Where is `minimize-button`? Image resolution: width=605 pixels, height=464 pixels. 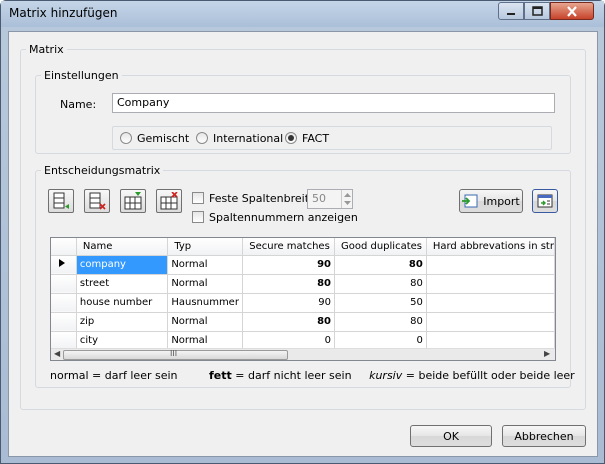
minimize-button is located at coordinates (511, 11).